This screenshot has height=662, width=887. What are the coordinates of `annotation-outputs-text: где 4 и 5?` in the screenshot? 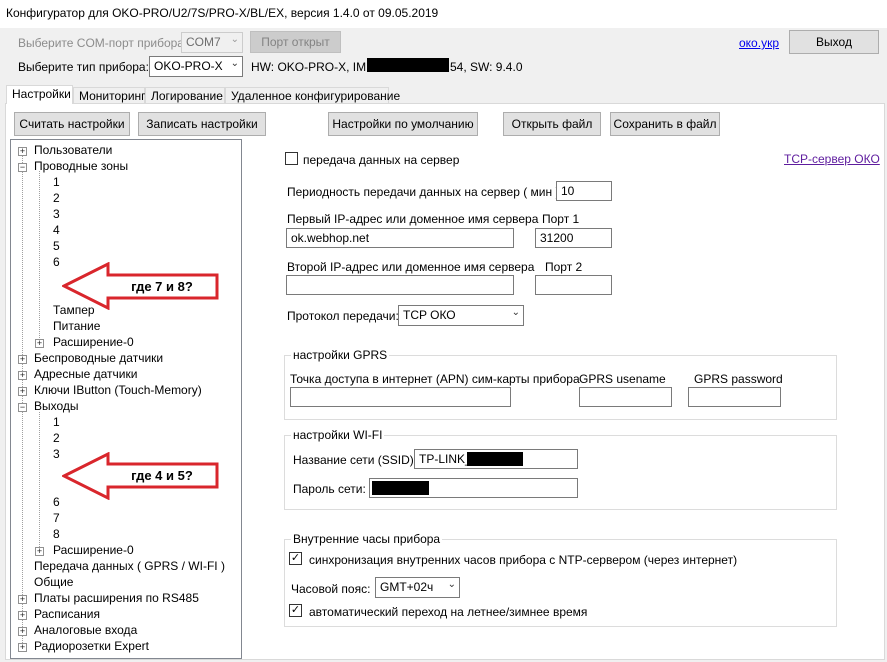 It's located at (162, 475).